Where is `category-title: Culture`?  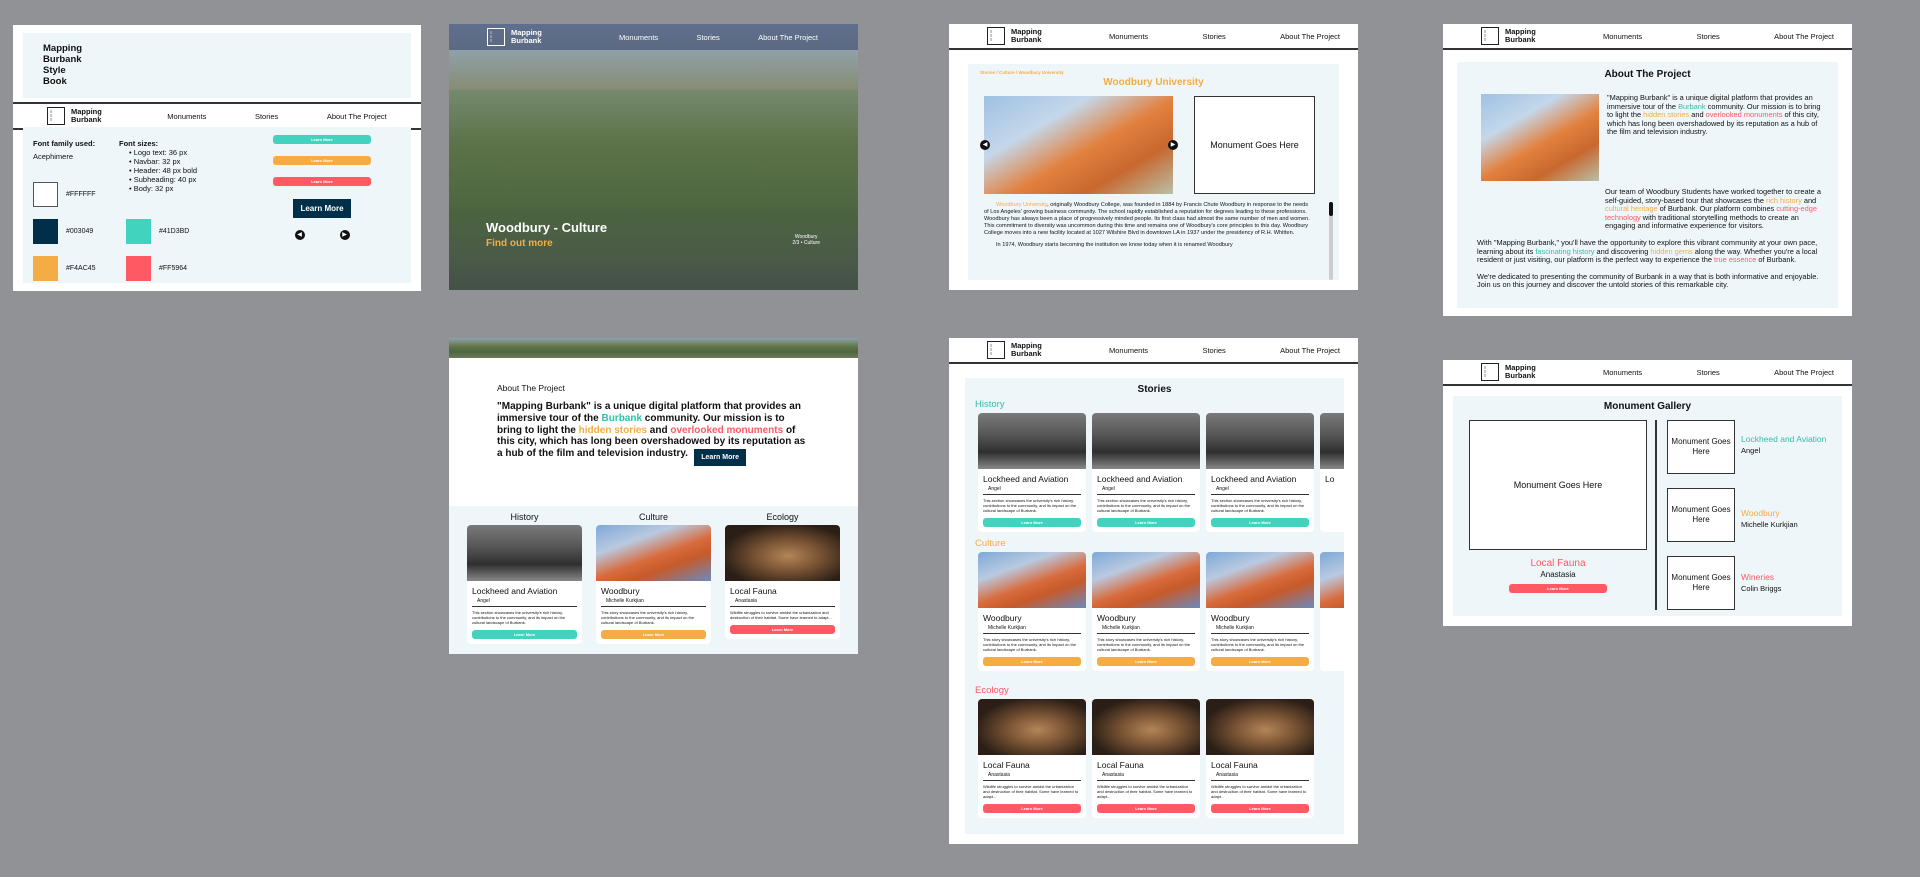
category-title: Culture is located at coordinates (653, 517).